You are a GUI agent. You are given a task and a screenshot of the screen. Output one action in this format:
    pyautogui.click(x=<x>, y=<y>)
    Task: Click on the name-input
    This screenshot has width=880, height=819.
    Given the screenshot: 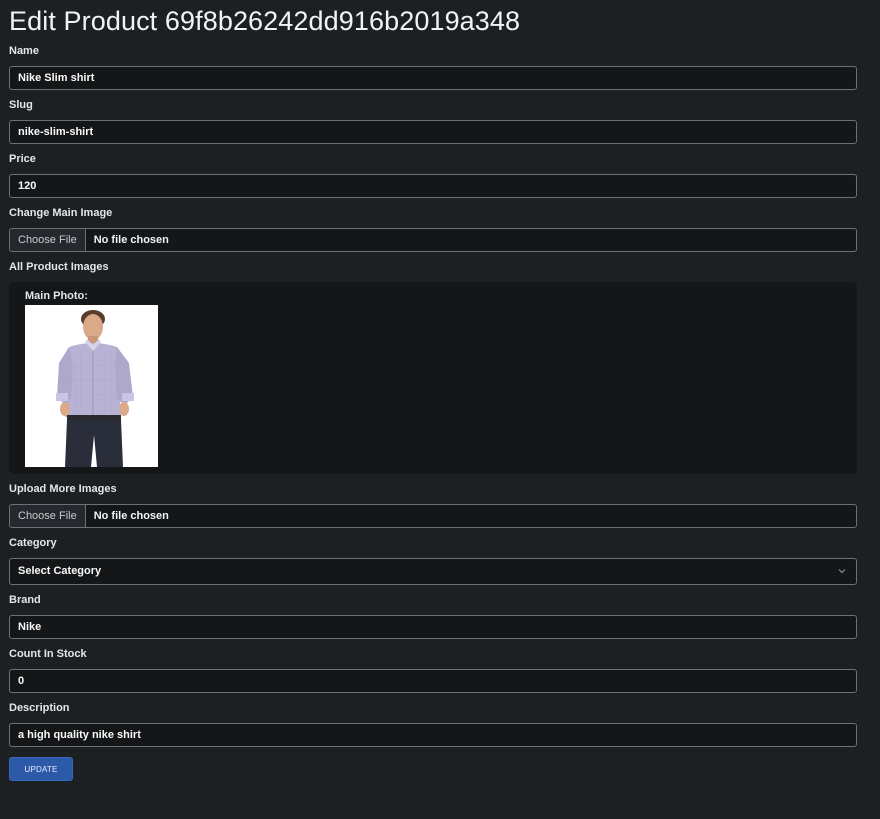 What is the action you would take?
    pyautogui.click(x=433, y=78)
    